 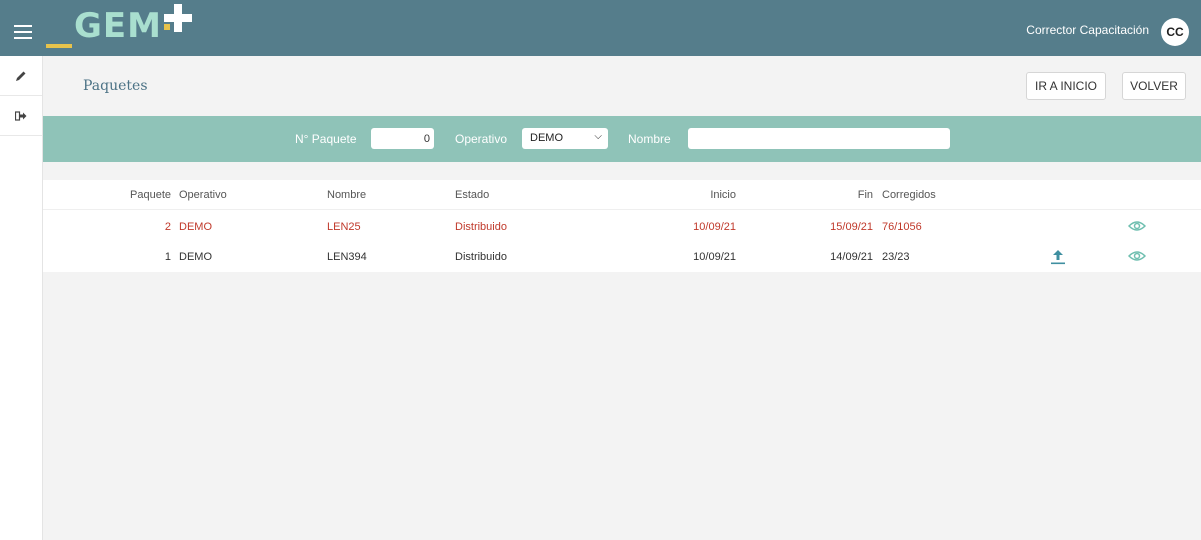 I want to click on app-logo: GEM, so click(x=121, y=27).